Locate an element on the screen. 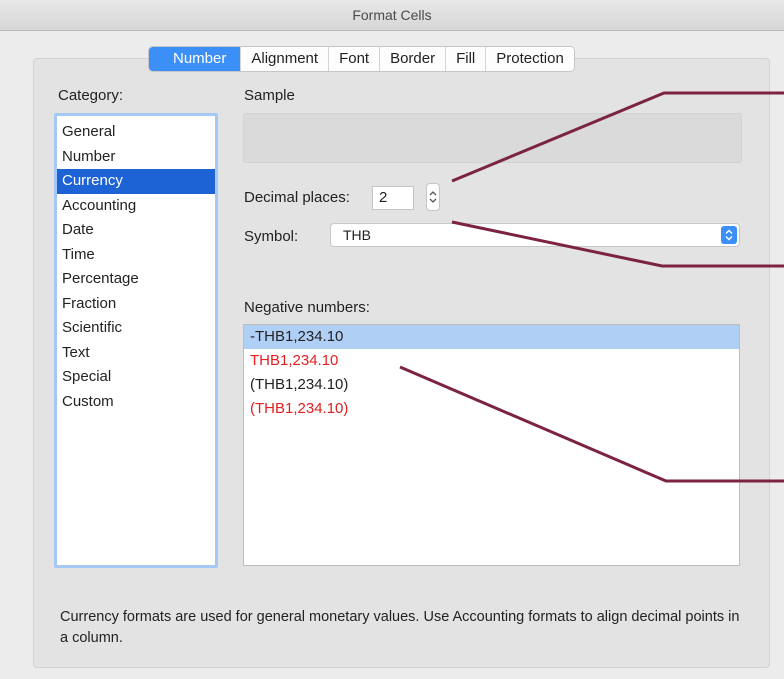 The image size is (784, 679). annotation-line-decimal is located at coordinates (617, 137).